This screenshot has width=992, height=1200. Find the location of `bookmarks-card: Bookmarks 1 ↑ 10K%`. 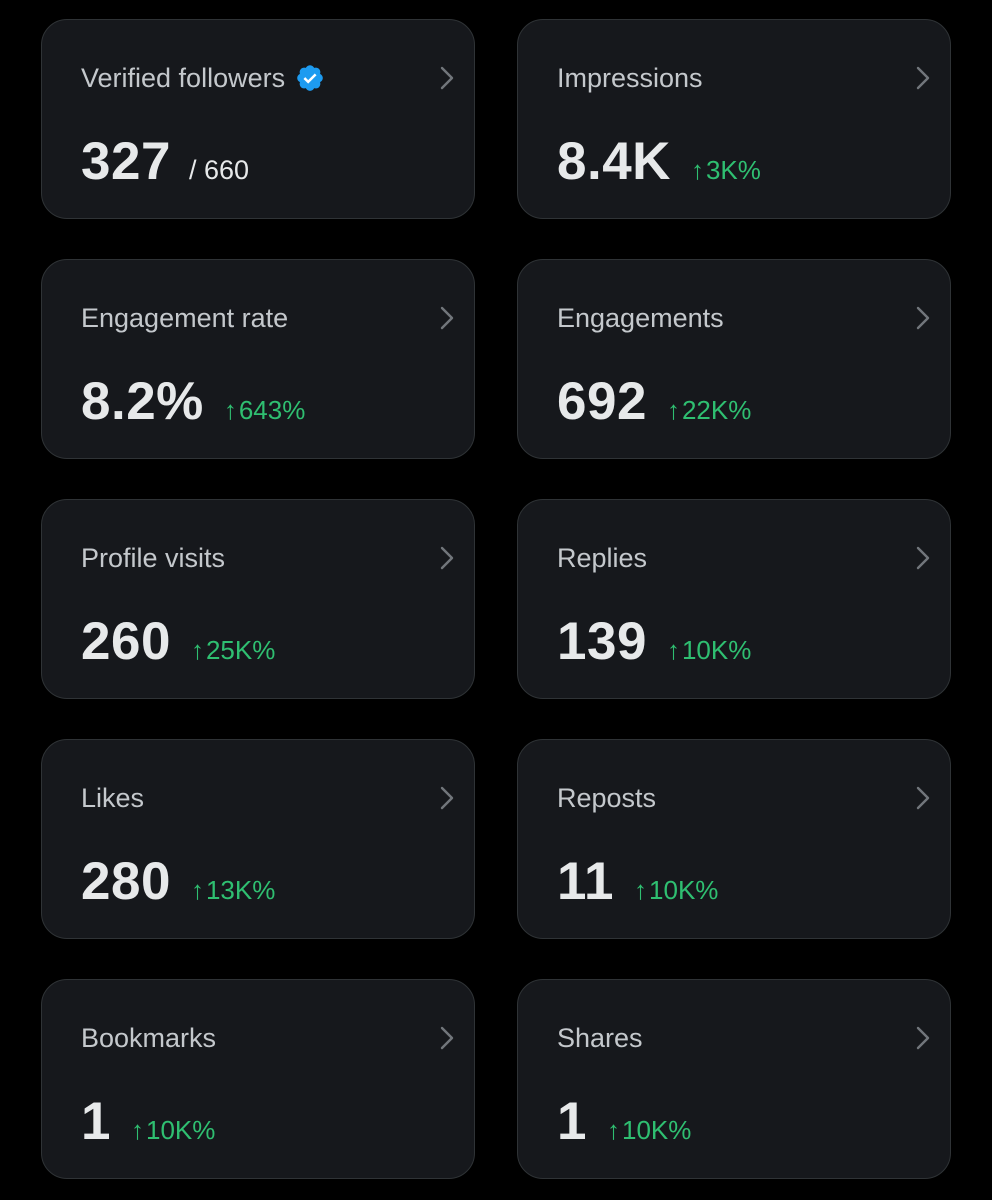

bookmarks-card: Bookmarks 1 ↑ 10K% is located at coordinates (258, 1079).